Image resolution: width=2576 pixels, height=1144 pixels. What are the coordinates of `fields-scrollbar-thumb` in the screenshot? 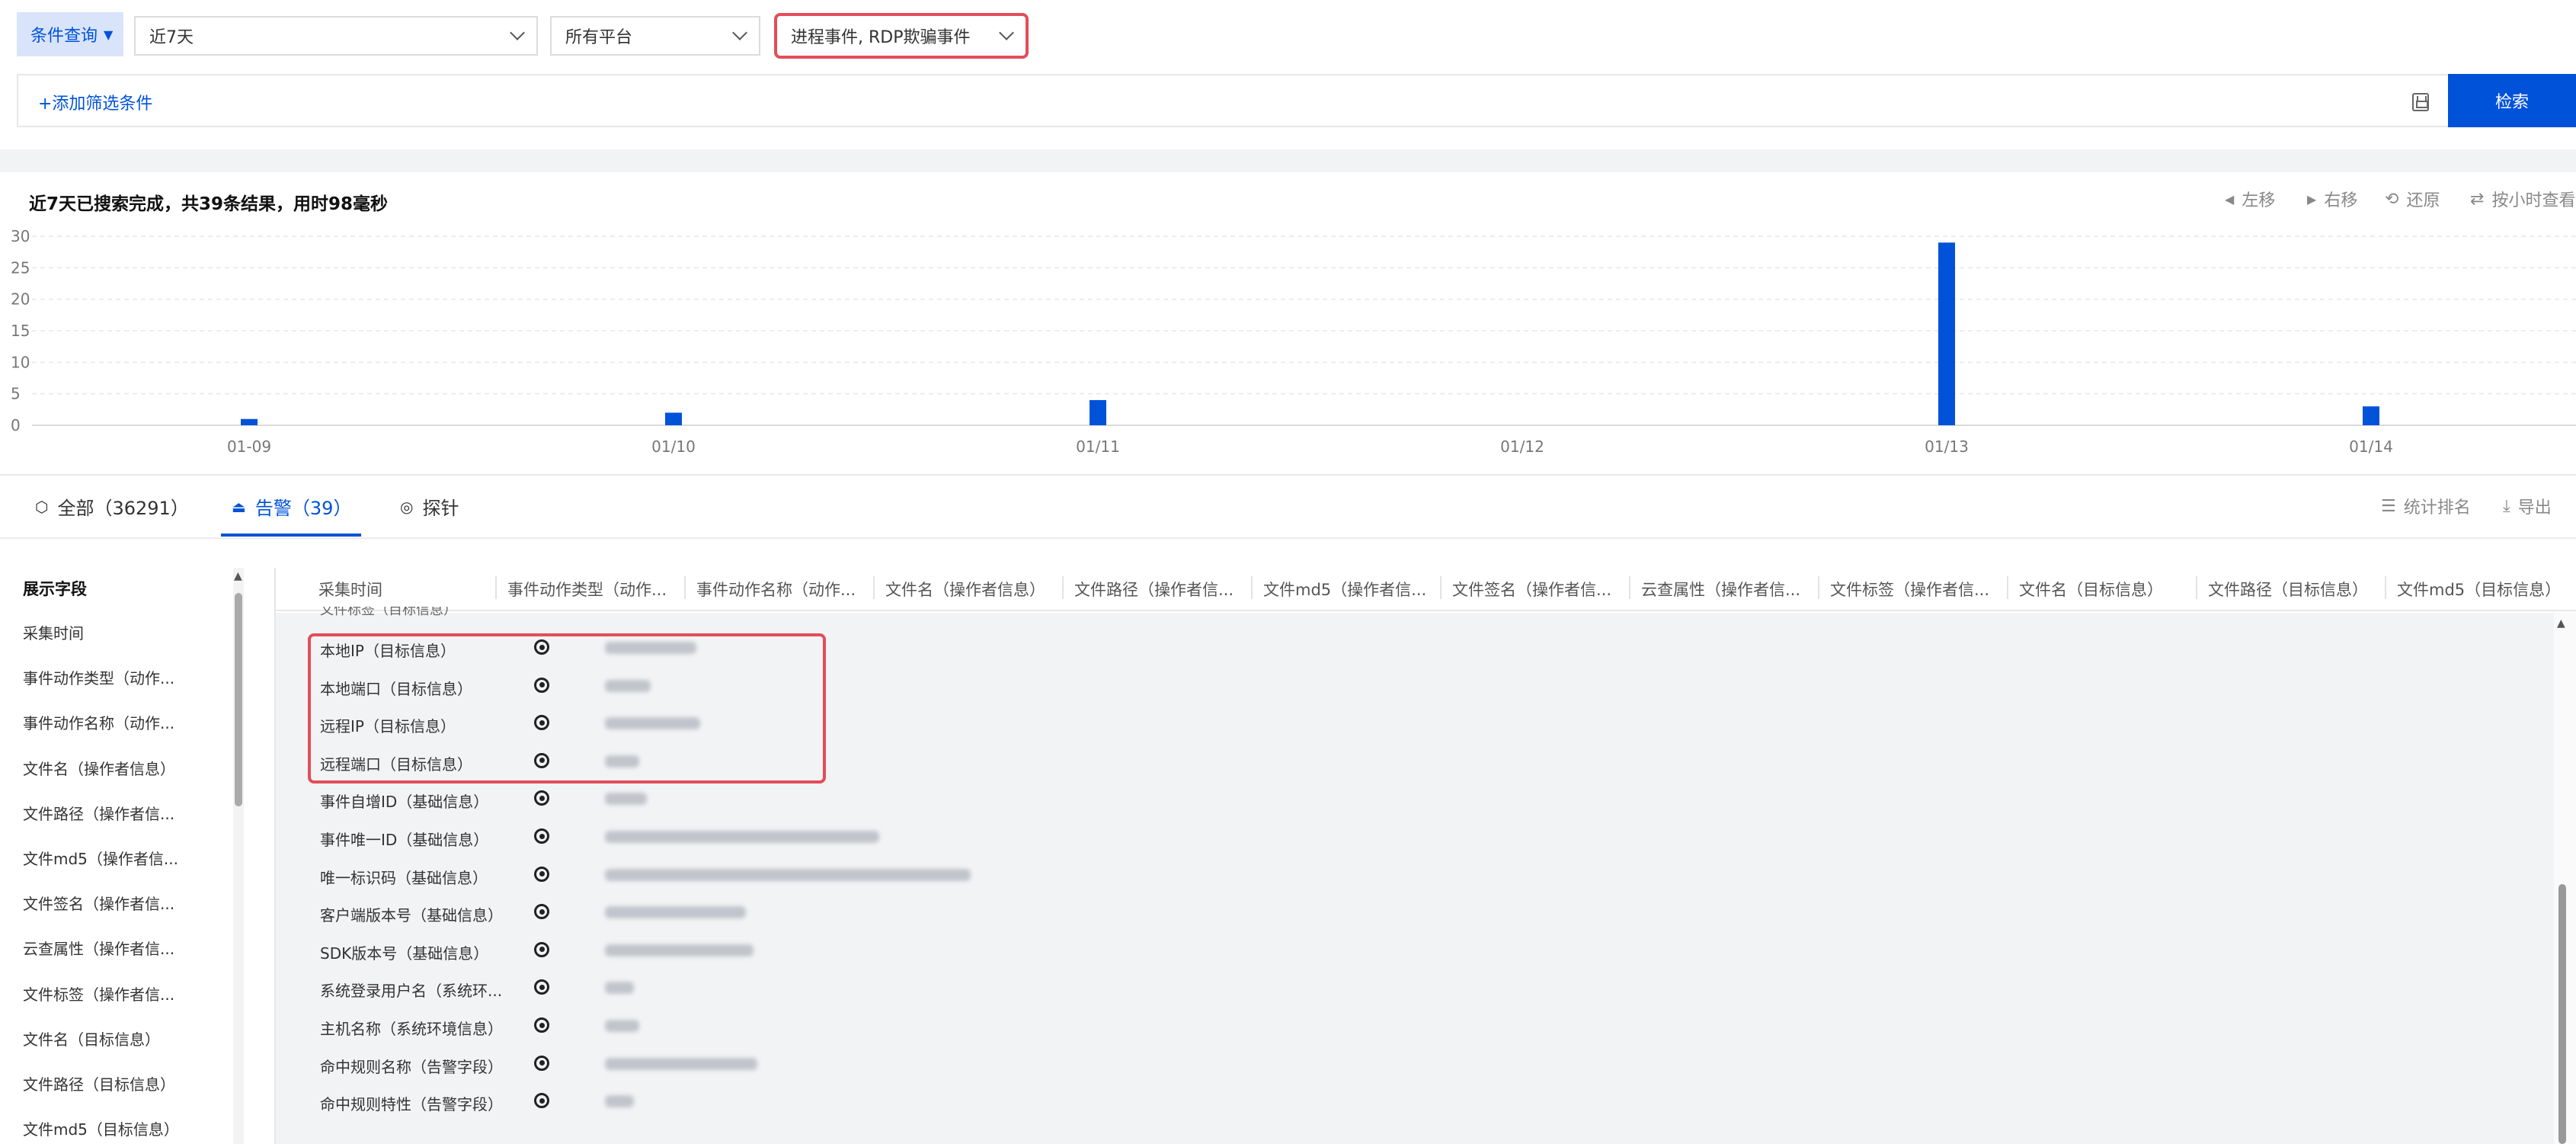 It's located at (238, 699).